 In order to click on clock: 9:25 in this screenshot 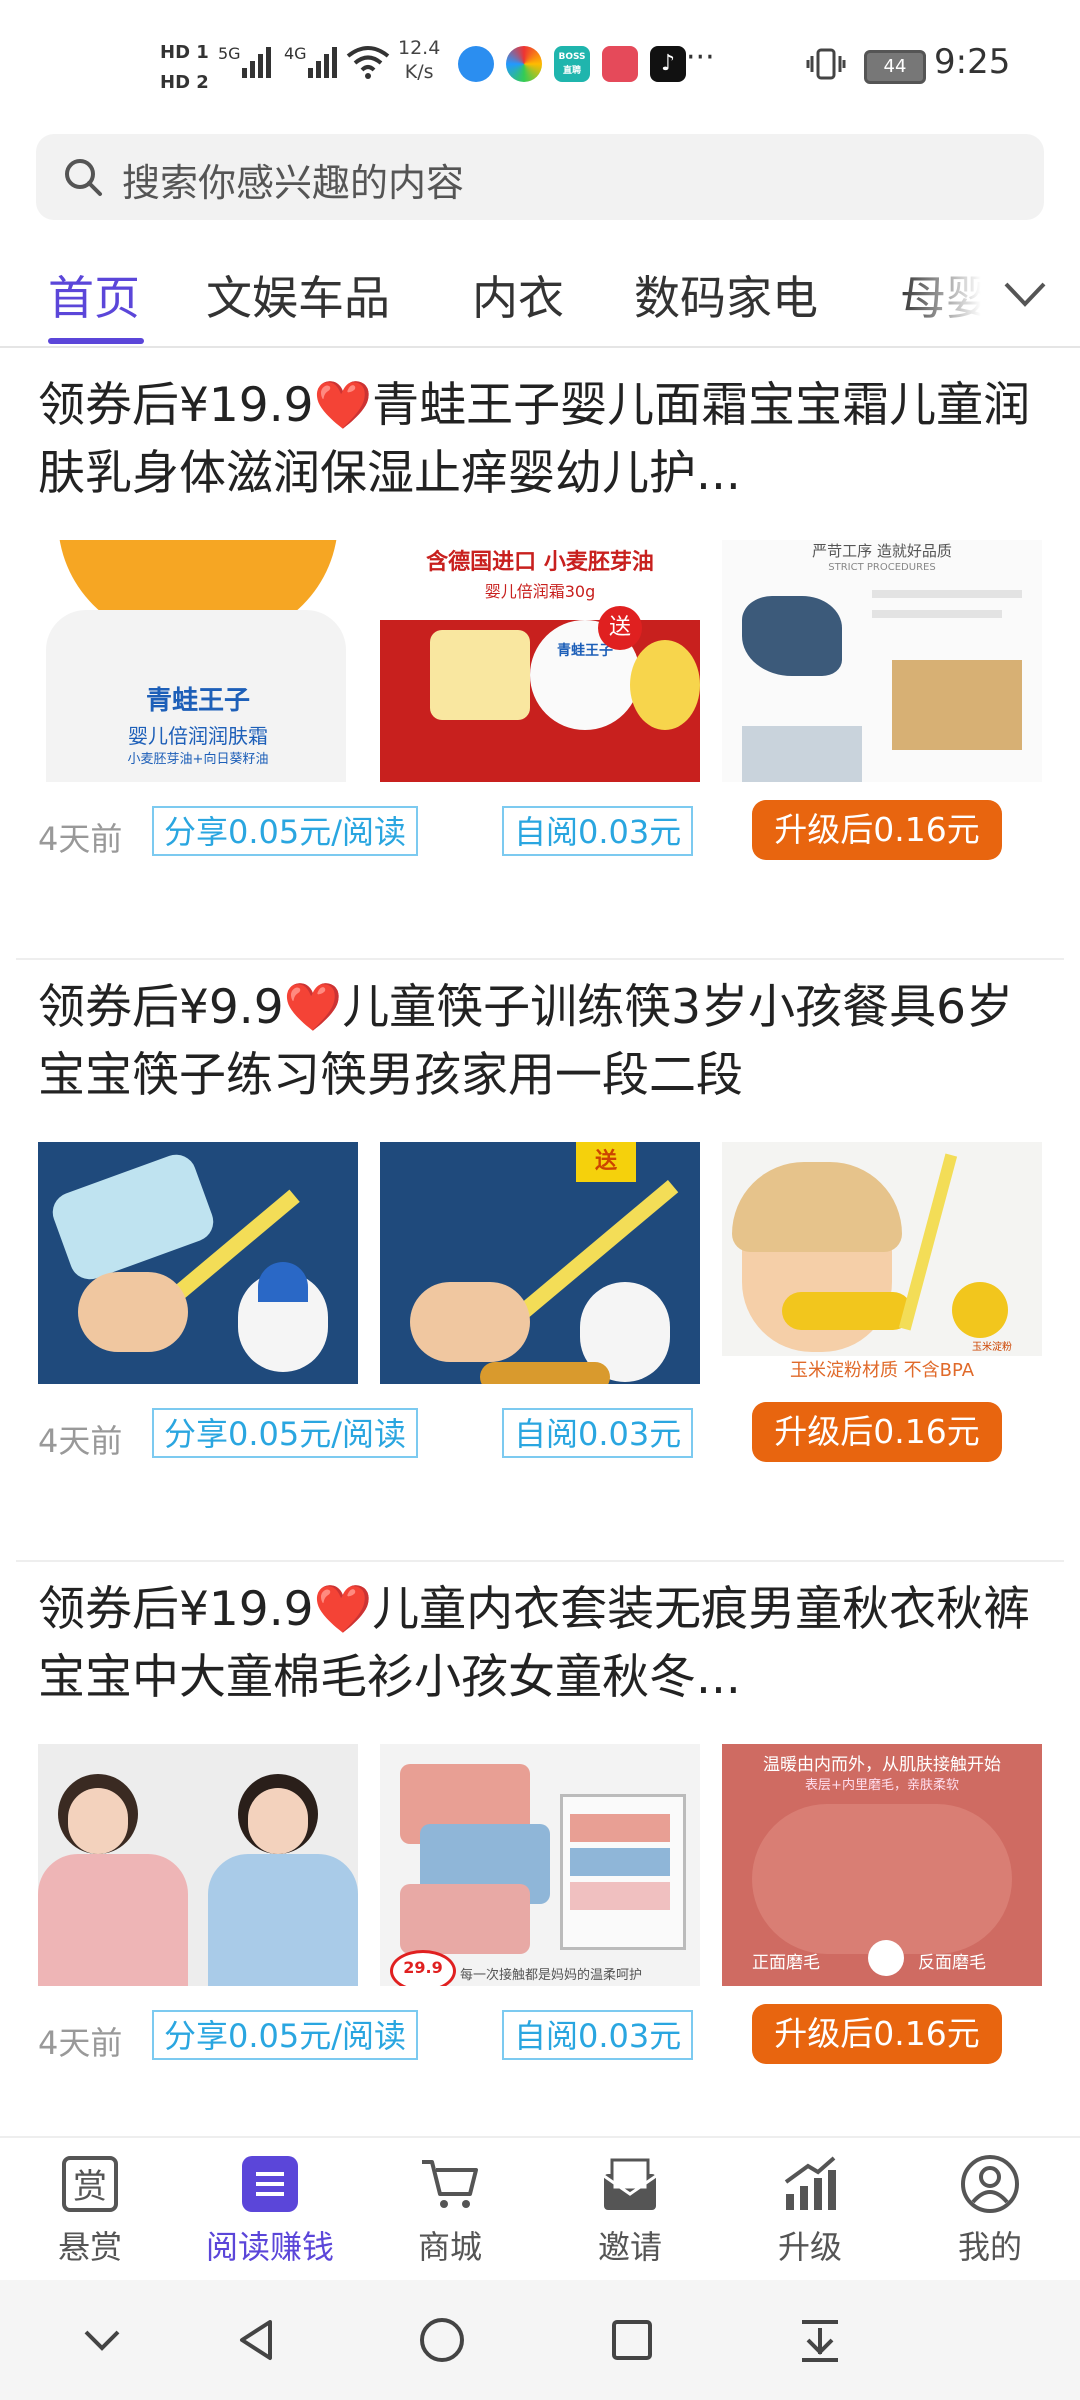, I will do `click(972, 62)`.